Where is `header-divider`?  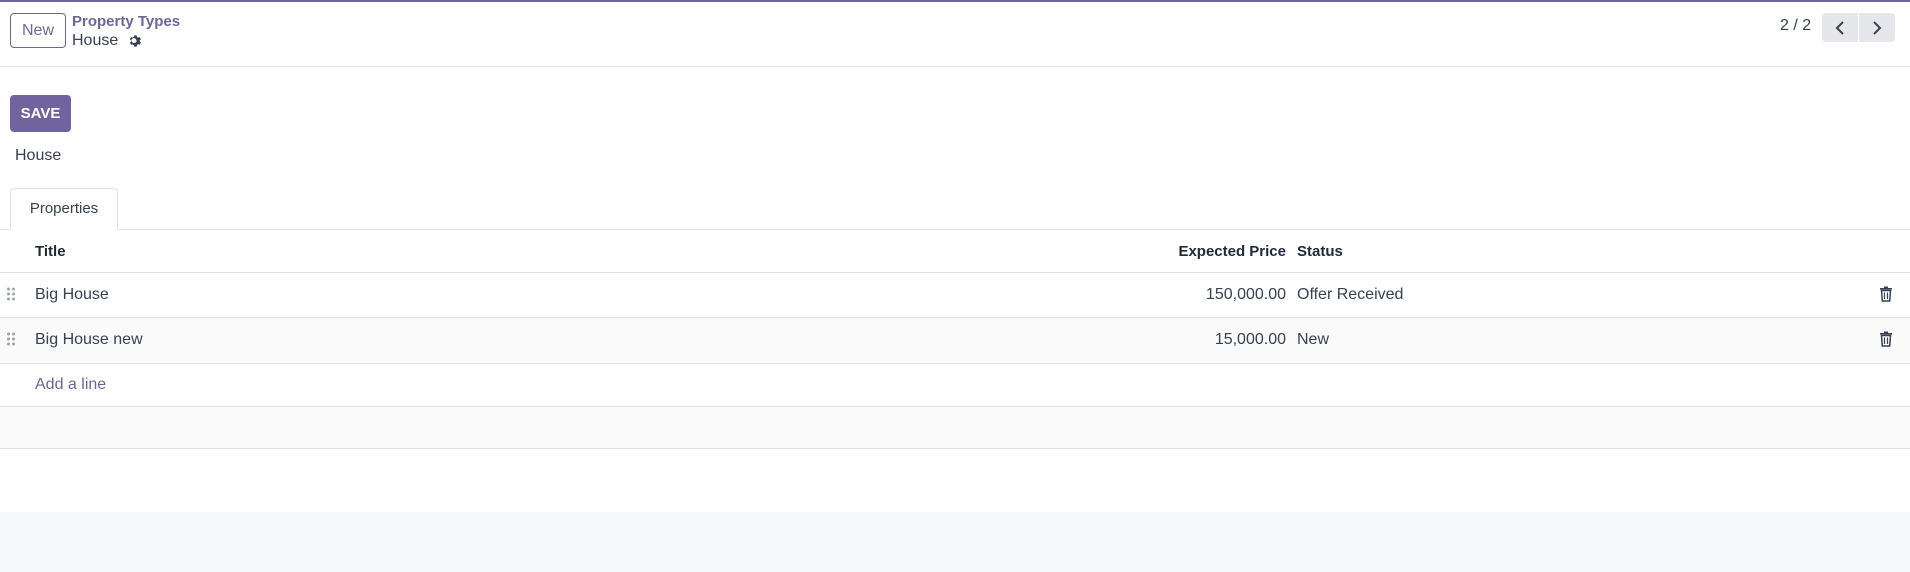 header-divider is located at coordinates (955, 272).